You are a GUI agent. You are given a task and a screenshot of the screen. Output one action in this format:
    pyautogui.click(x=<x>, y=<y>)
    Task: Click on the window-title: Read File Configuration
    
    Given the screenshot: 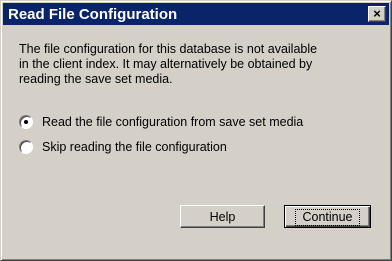 What is the action you would take?
    pyautogui.click(x=93, y=14)
    